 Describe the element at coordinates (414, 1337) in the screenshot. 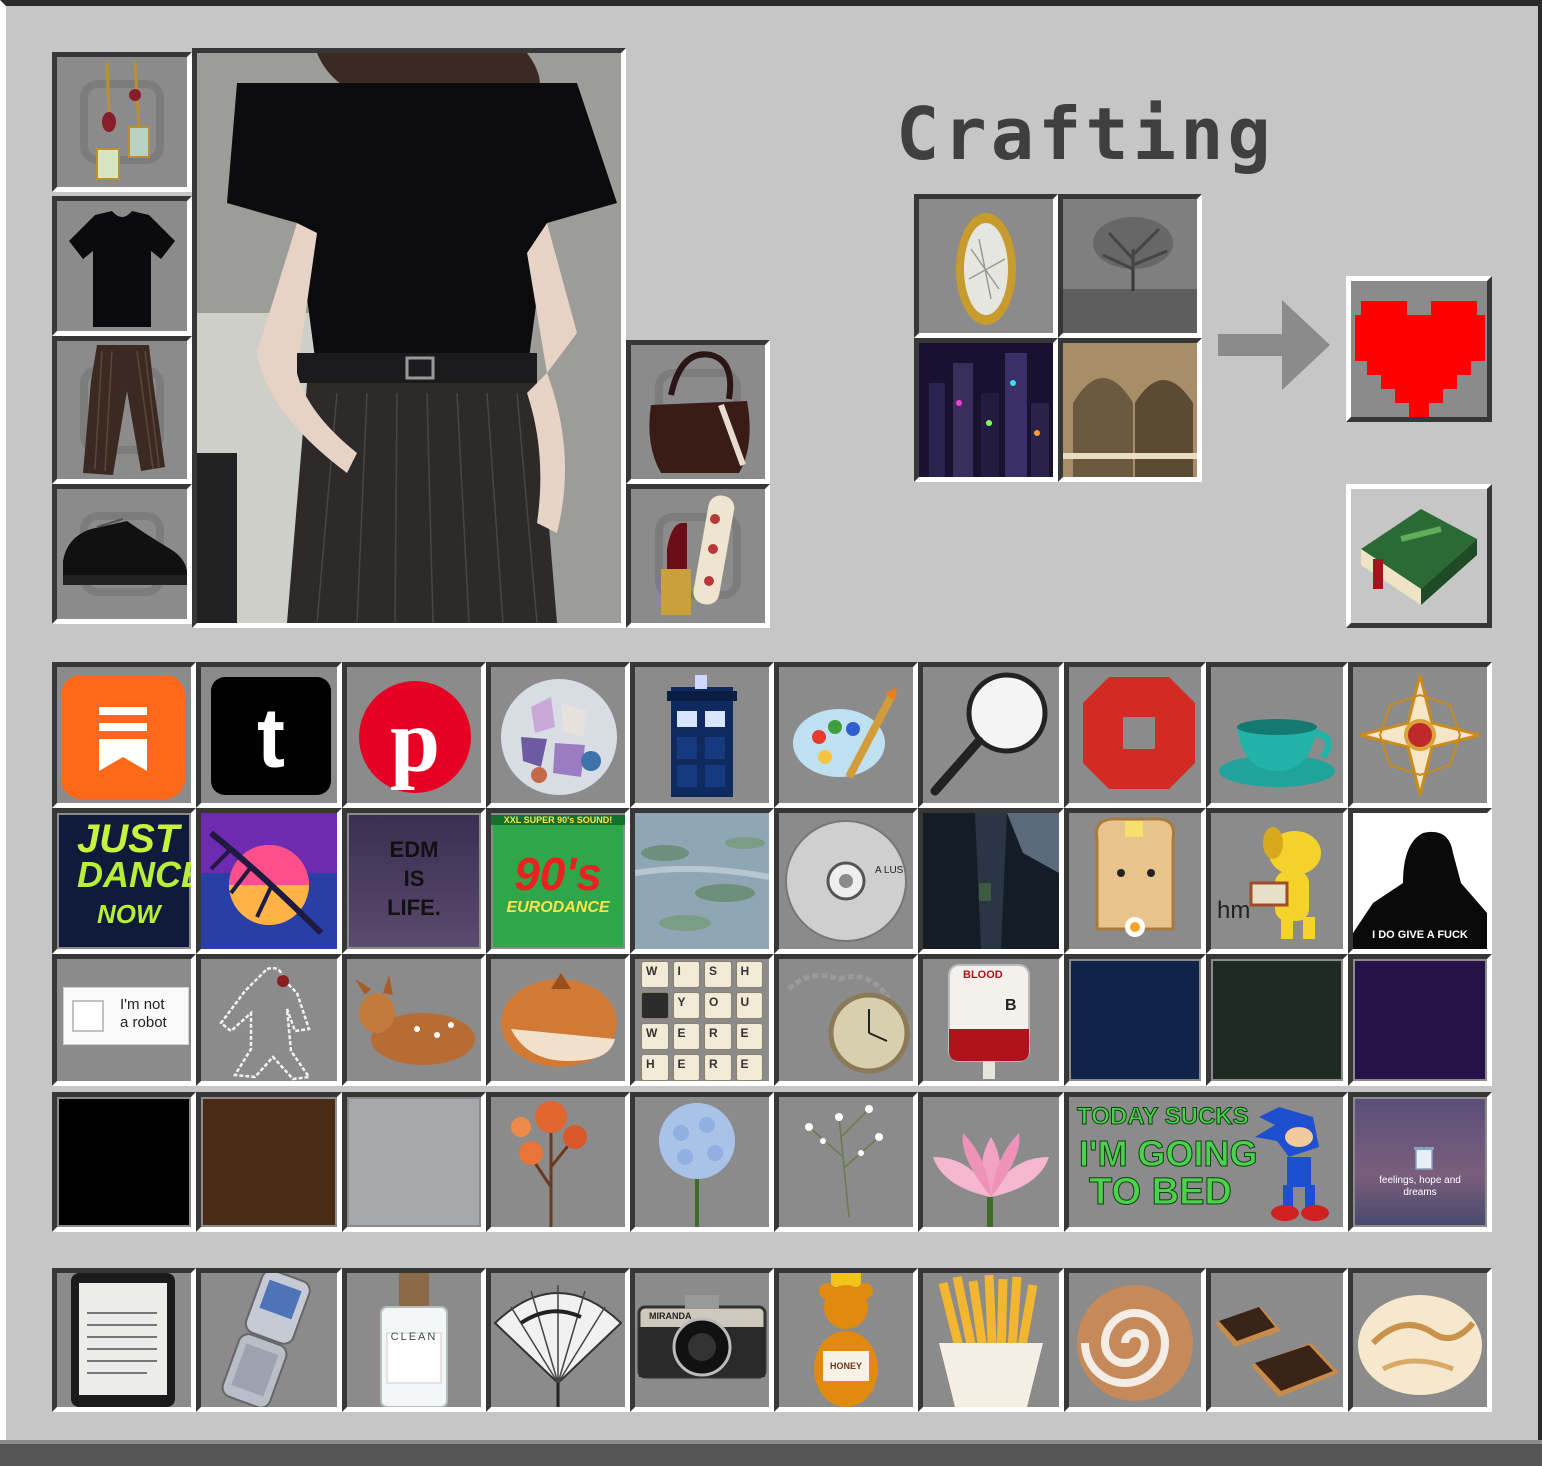

I see `perfume-label: CLEAN` at that location.